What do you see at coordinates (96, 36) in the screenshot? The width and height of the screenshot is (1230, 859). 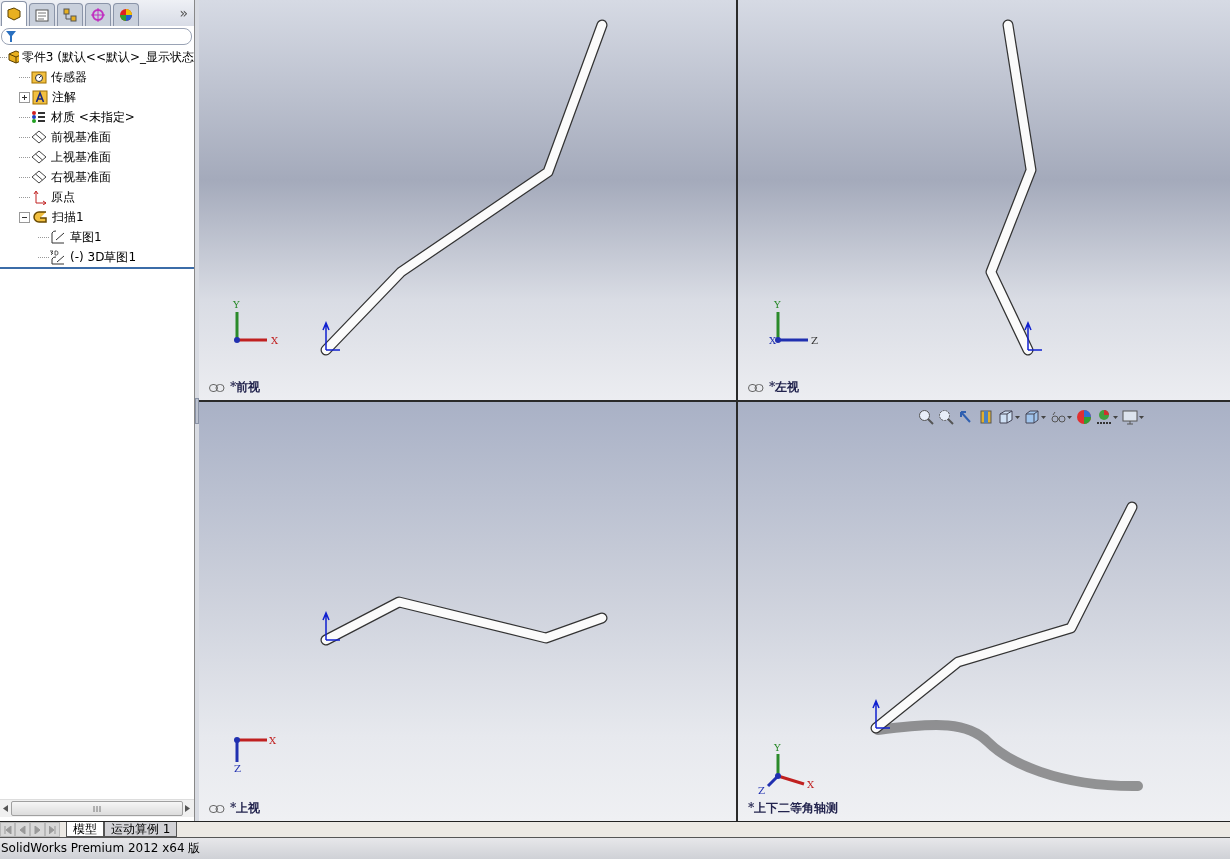 I see `filter-field` at bounding box center [96, 36].